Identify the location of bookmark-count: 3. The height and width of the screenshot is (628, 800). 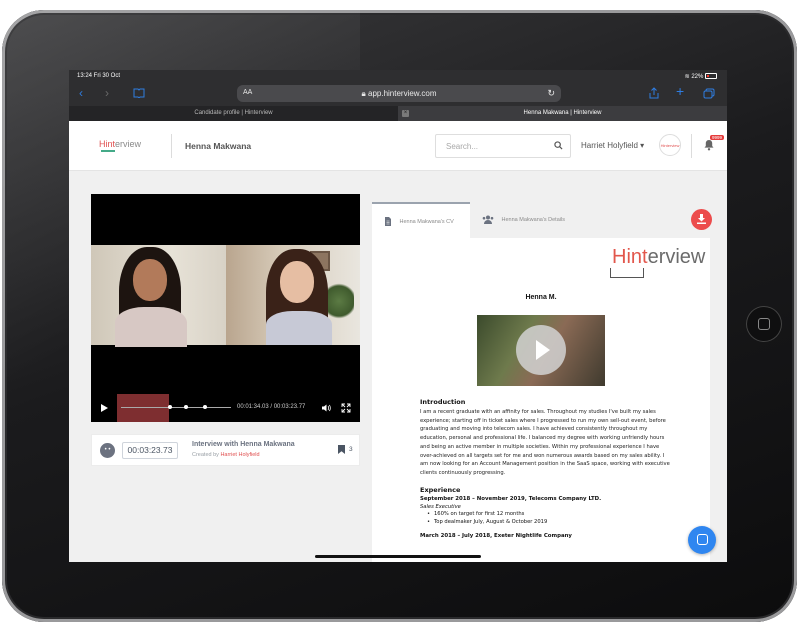
(351, 449).